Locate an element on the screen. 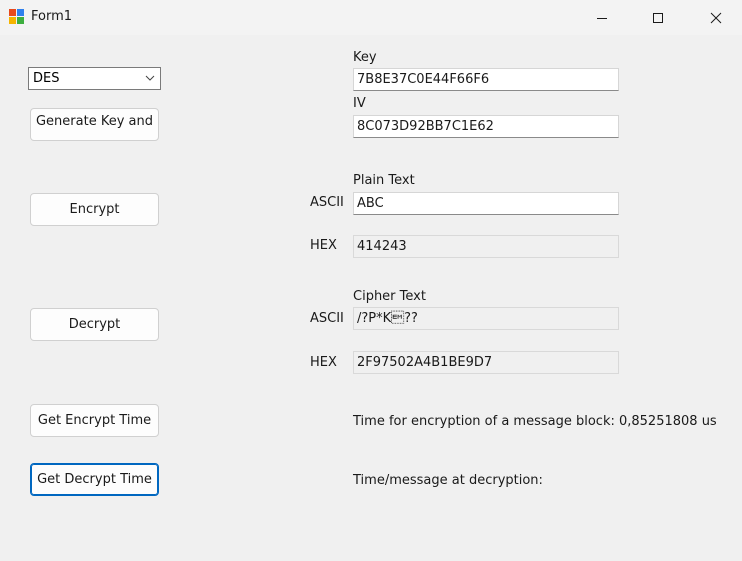 This screenshot has height=561, width=742. minimize-button is located at coordinates (602, 17).